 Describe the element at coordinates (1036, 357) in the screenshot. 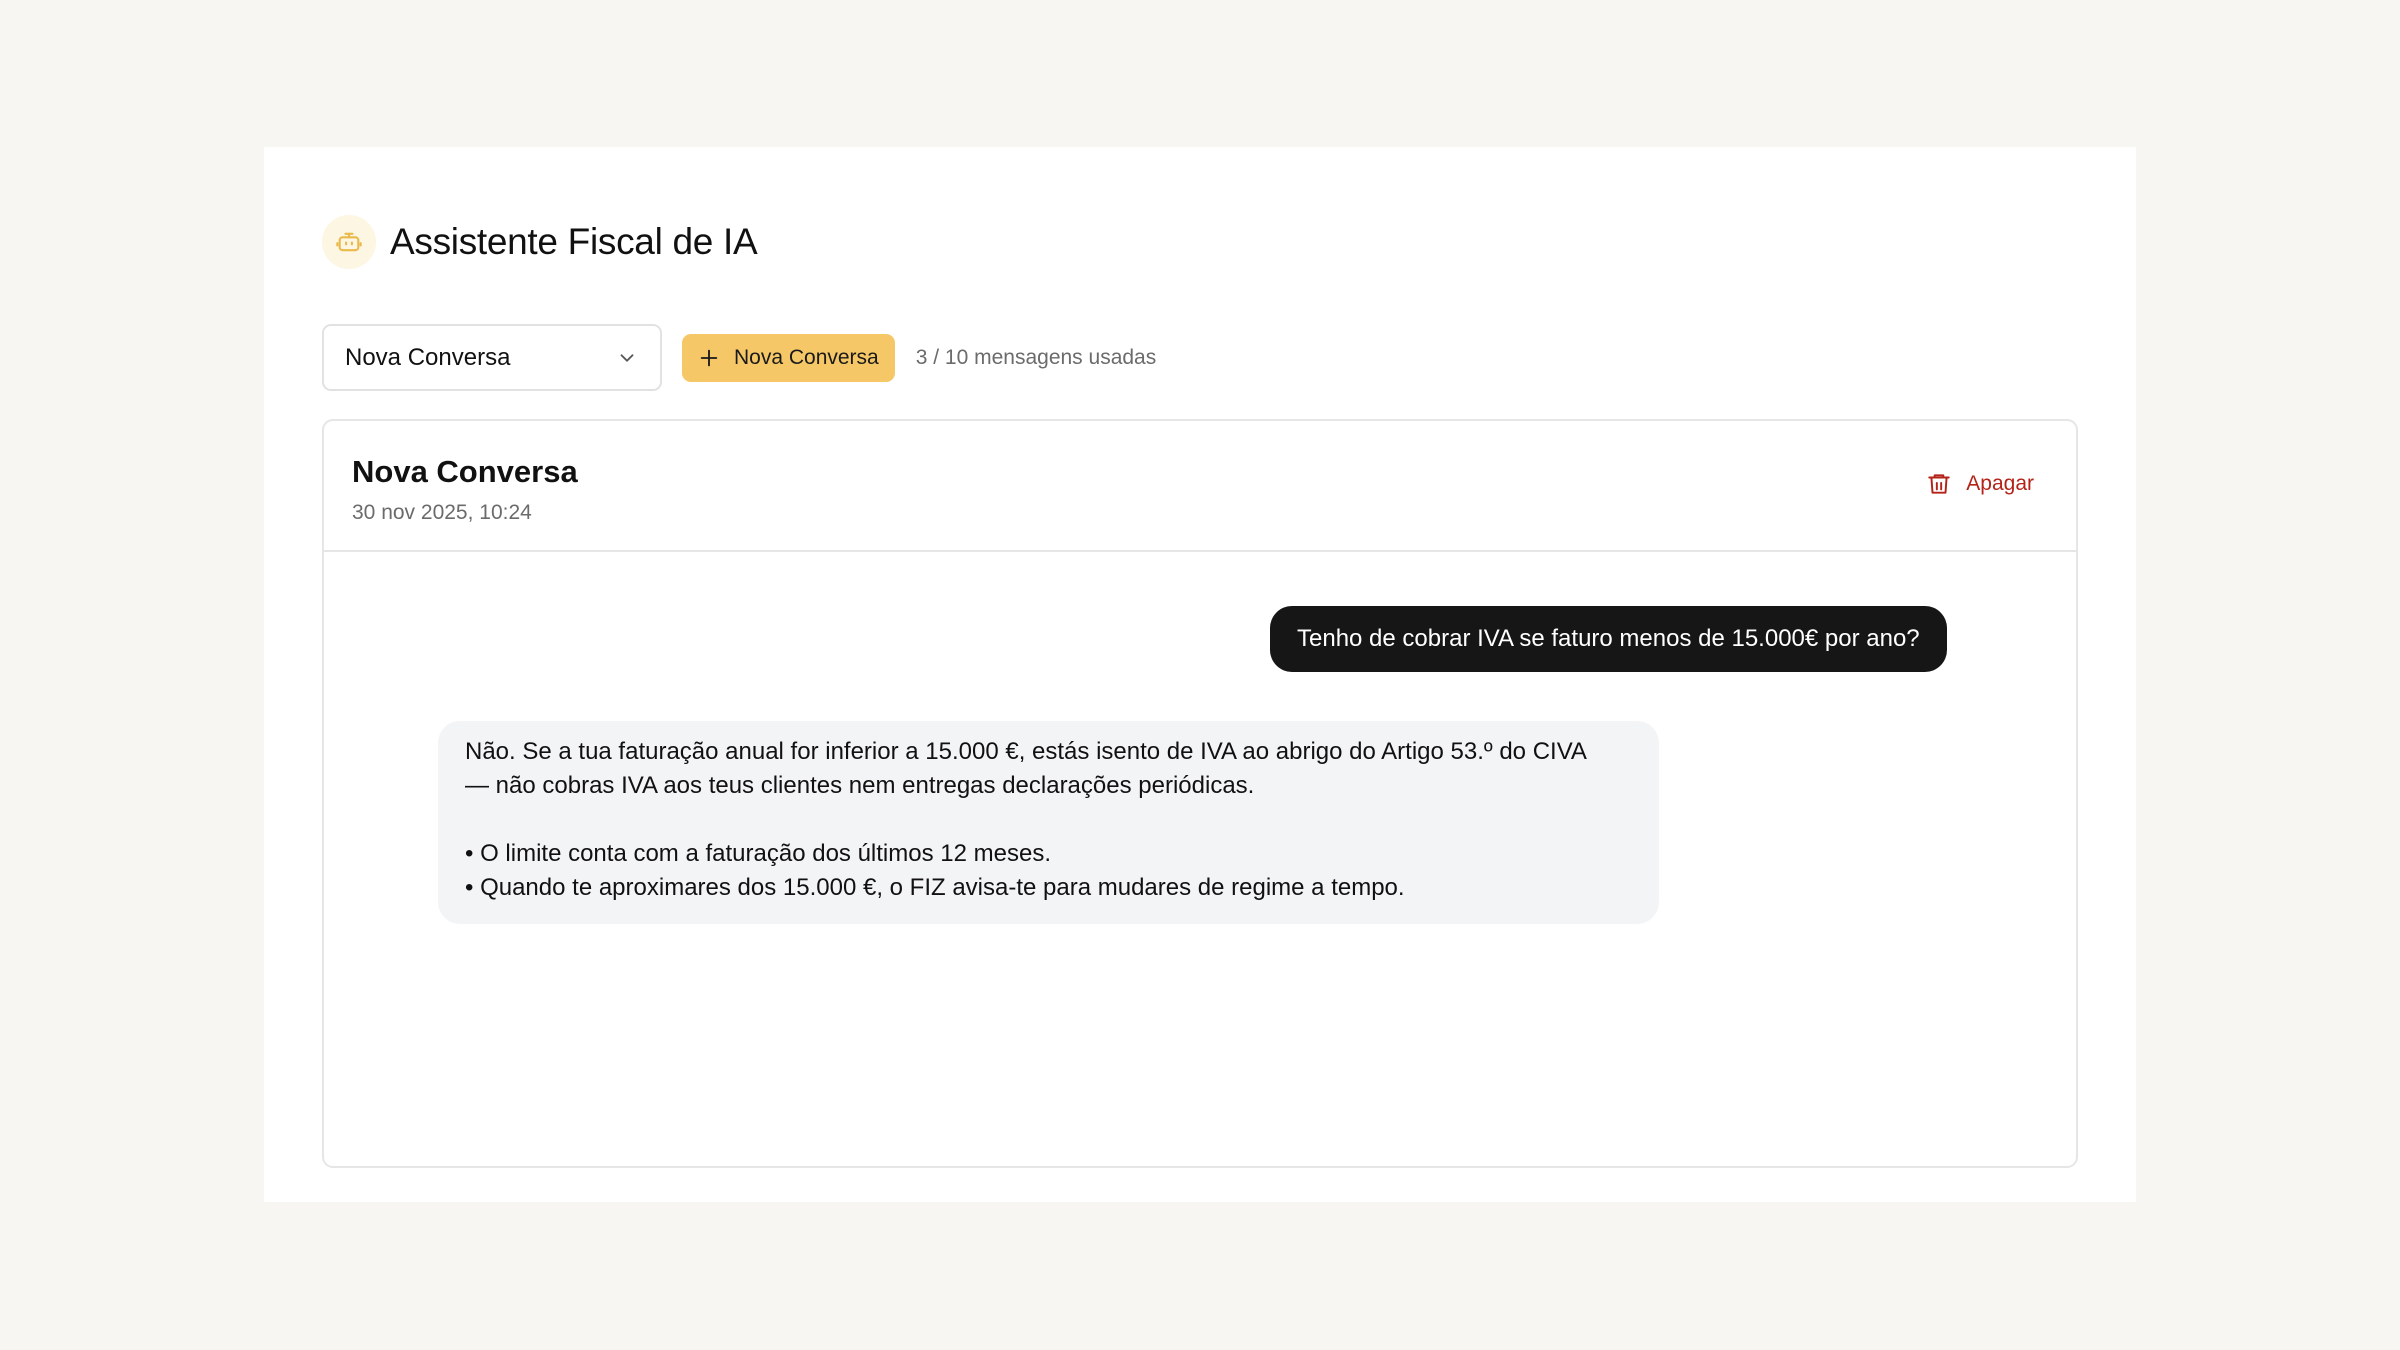

I see `usage-counter: 3 / 10 mensagens usadas` at that location.